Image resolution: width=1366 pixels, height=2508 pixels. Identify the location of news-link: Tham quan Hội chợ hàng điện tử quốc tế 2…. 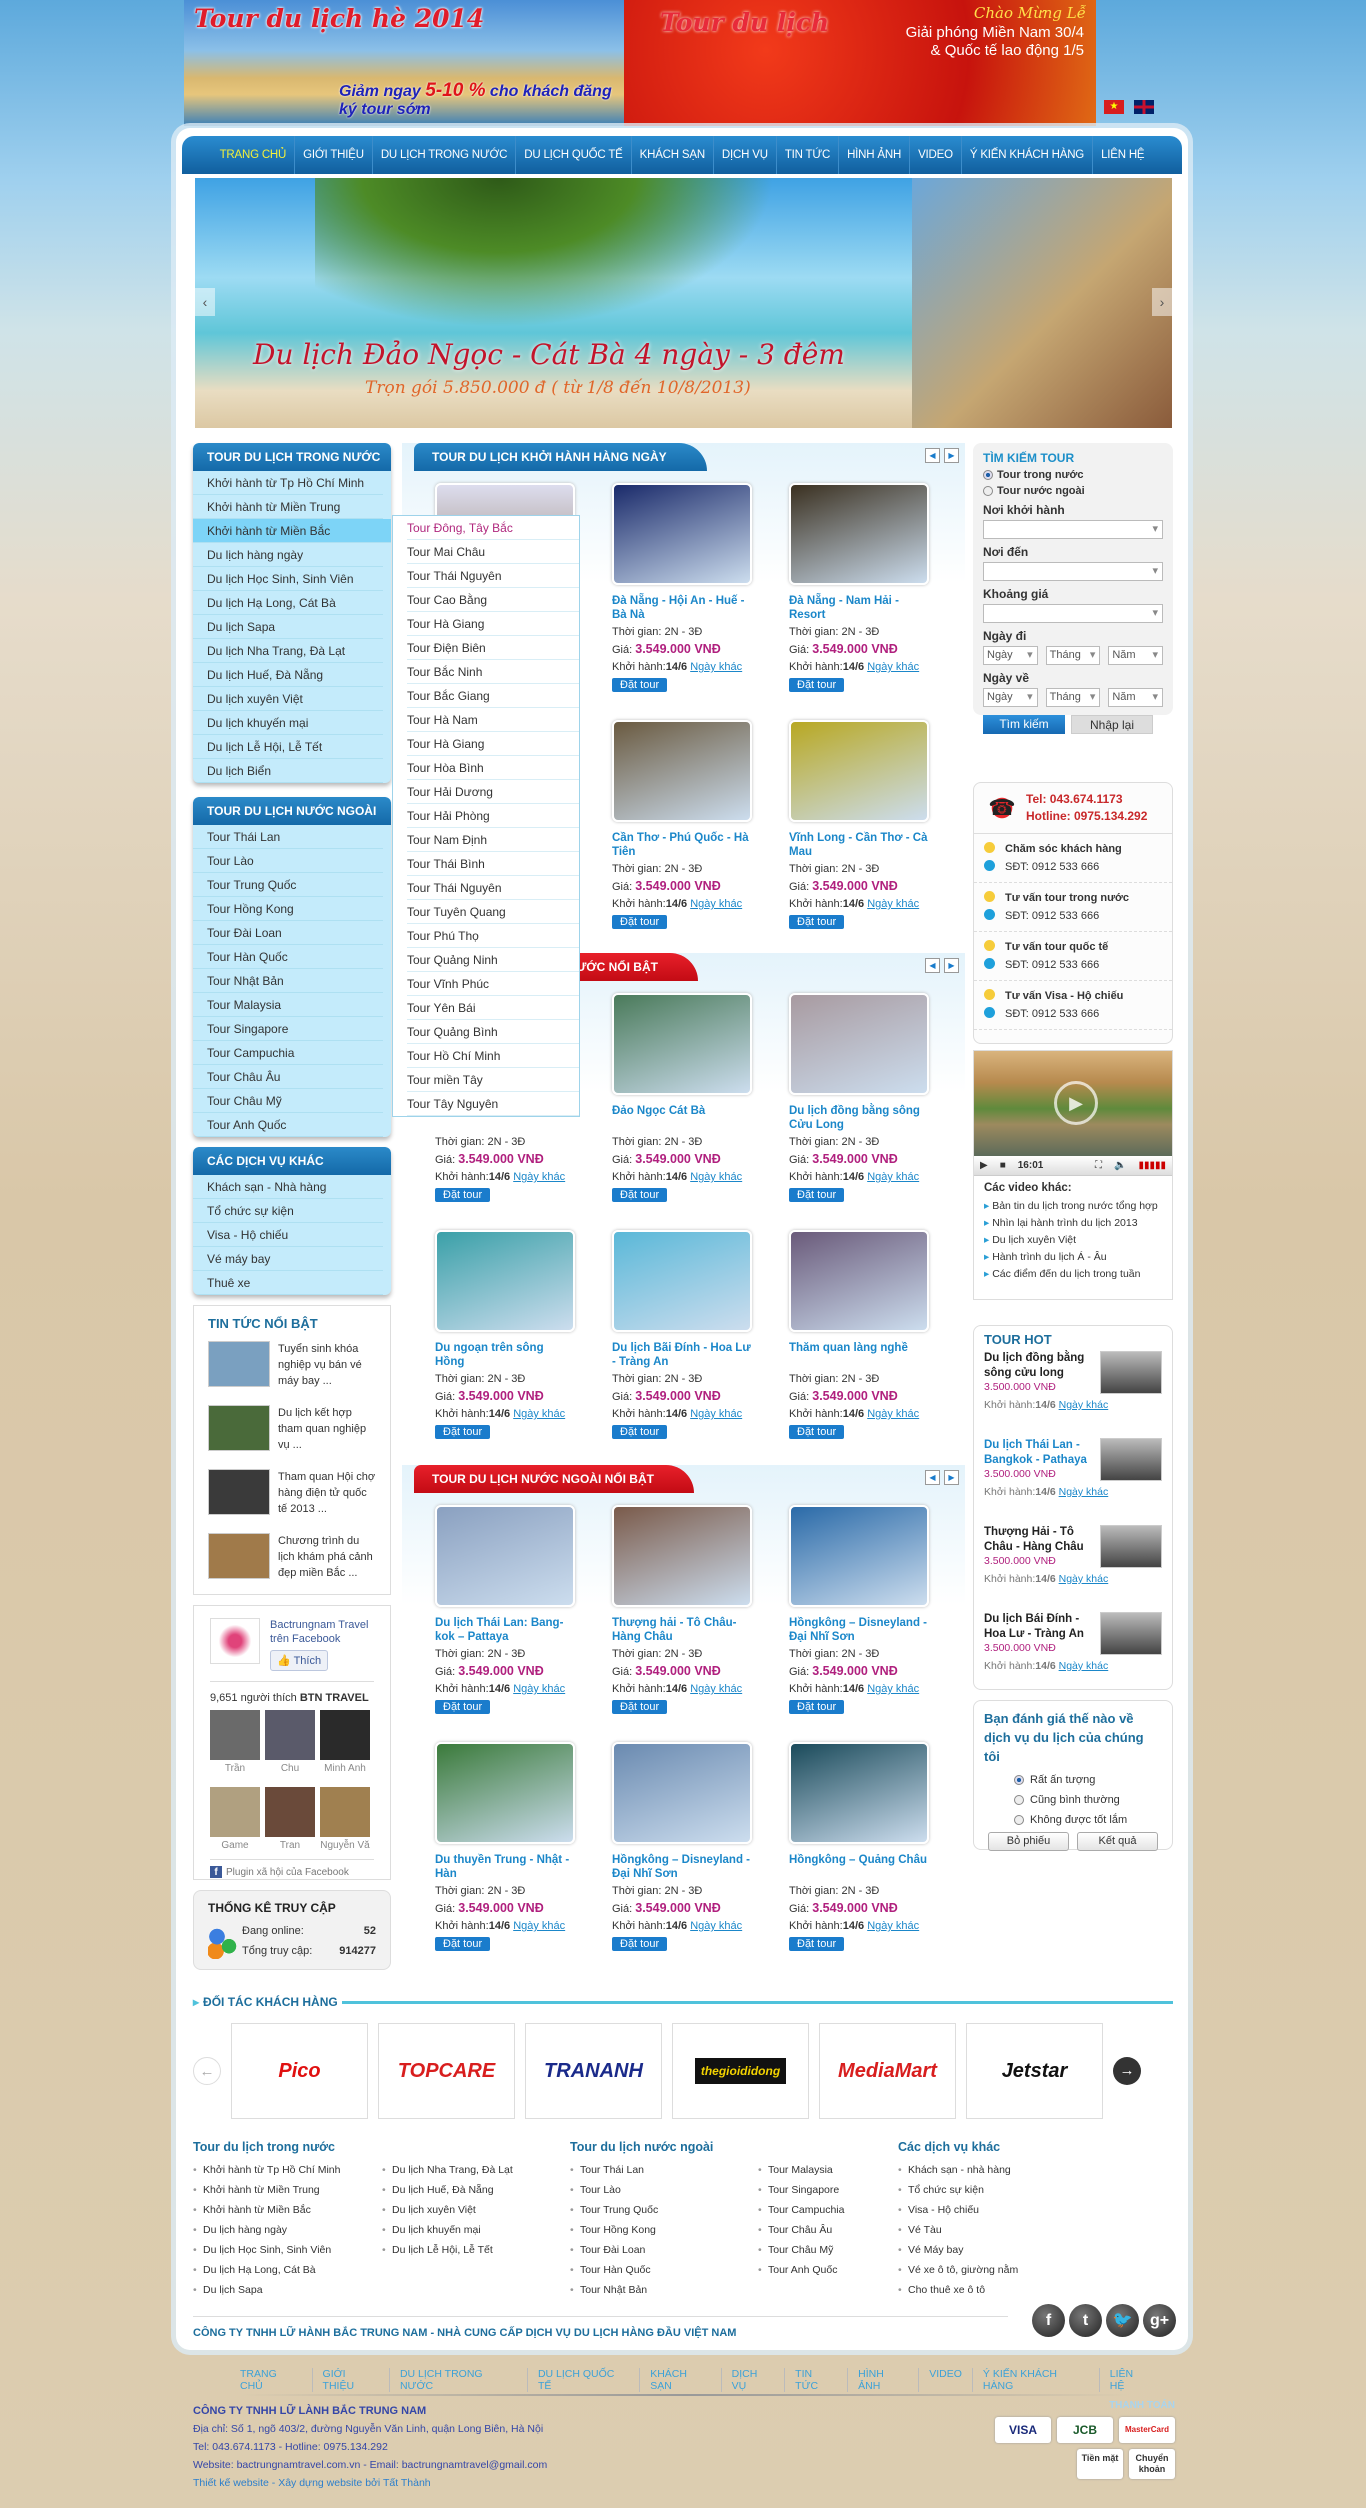
(327, 1496).